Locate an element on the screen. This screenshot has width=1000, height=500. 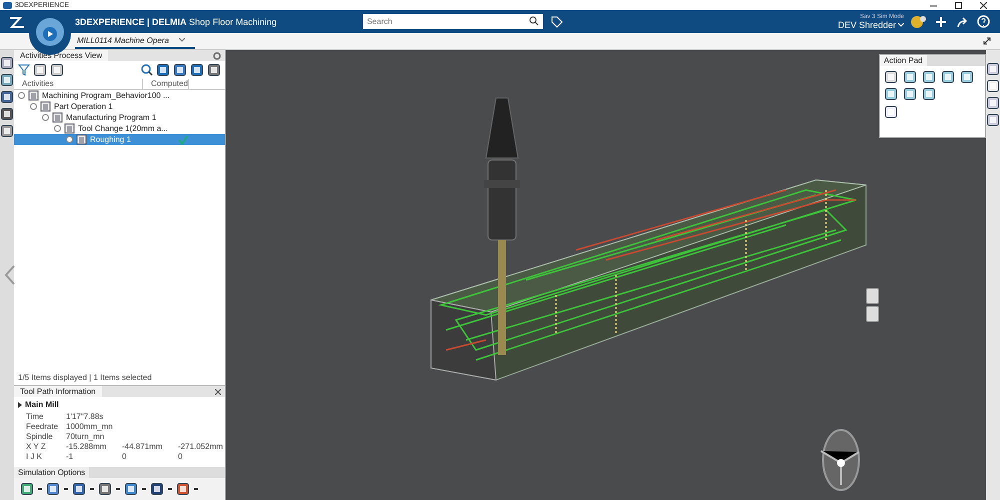
info-value: -1 is located at coordinates (70, 456).